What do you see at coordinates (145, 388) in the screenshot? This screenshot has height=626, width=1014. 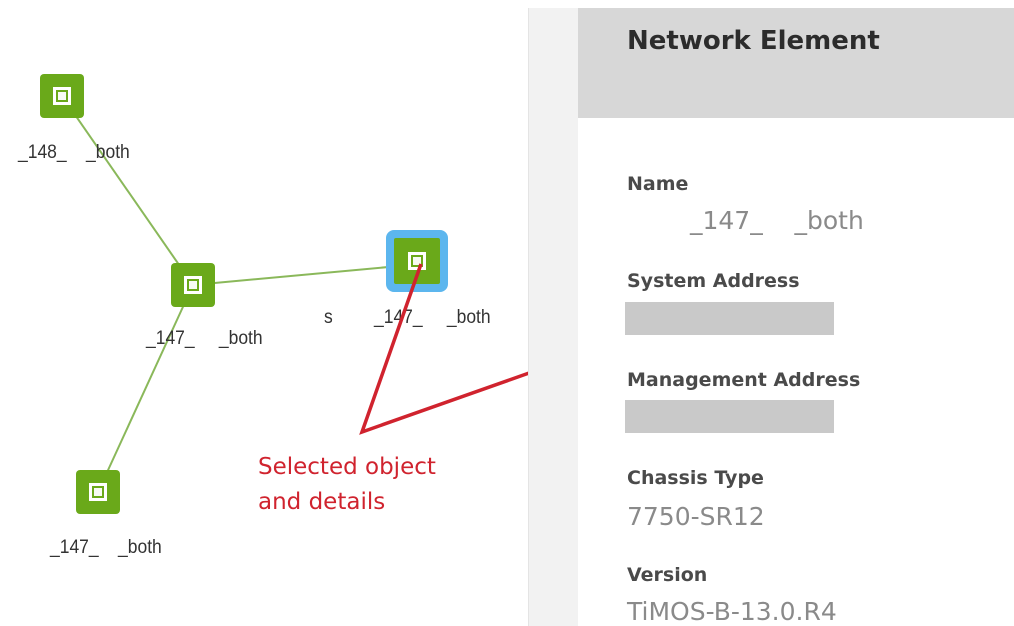 I see `link-147-147b` at bounding box center [145, 388].